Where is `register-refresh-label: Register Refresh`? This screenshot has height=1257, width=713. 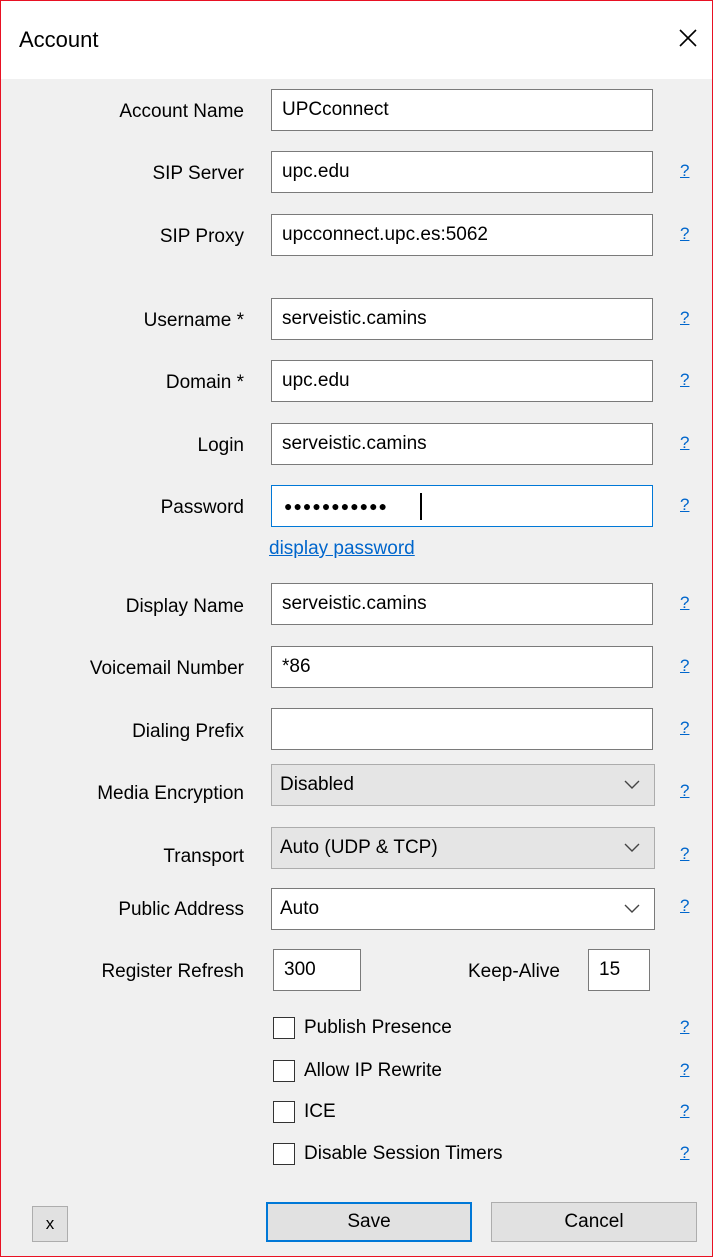
register-refresh-label: Register Refresh is located at coordinates (172, 971).